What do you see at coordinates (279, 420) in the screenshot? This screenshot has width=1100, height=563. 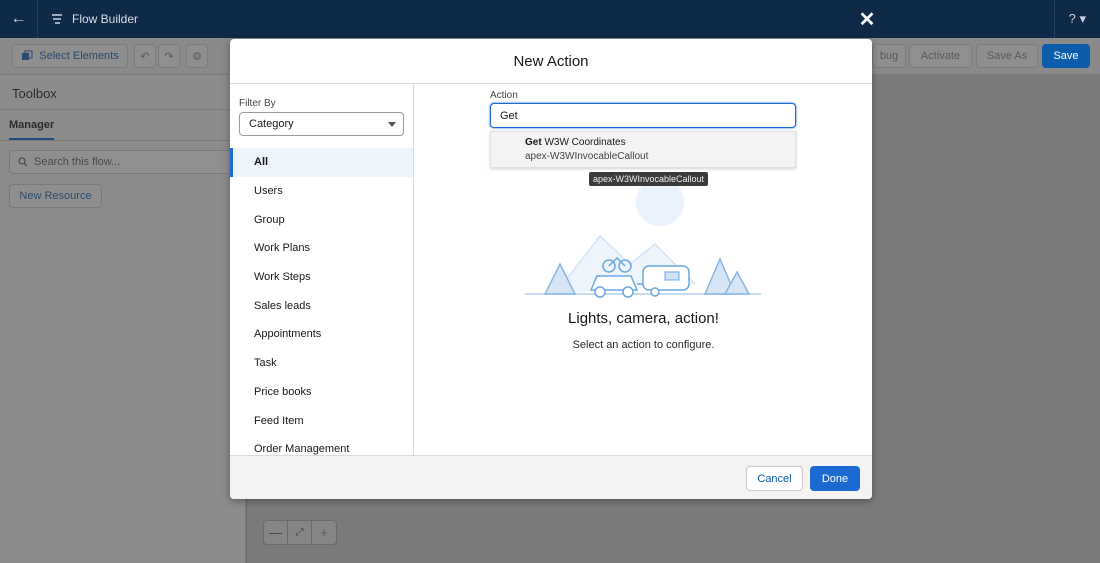 I see `category-label: Feed Item` at bounding box center [279, 420].